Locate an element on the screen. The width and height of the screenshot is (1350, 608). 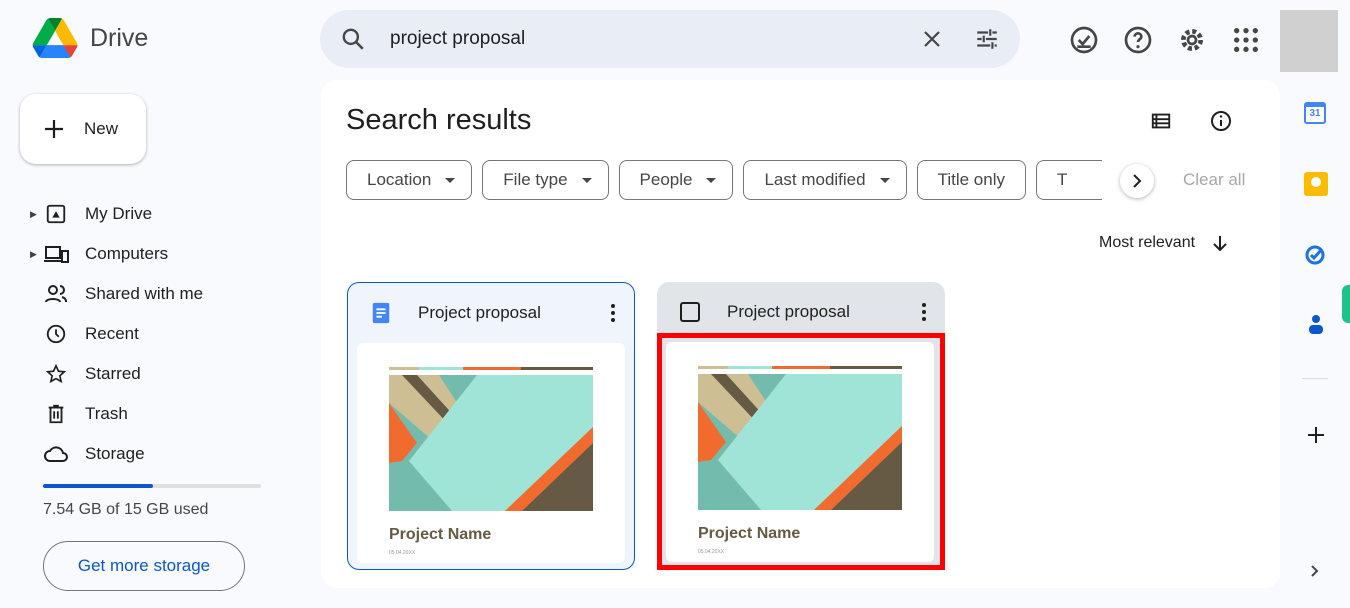
contacts-icon is located at coordinates (1316, 324).